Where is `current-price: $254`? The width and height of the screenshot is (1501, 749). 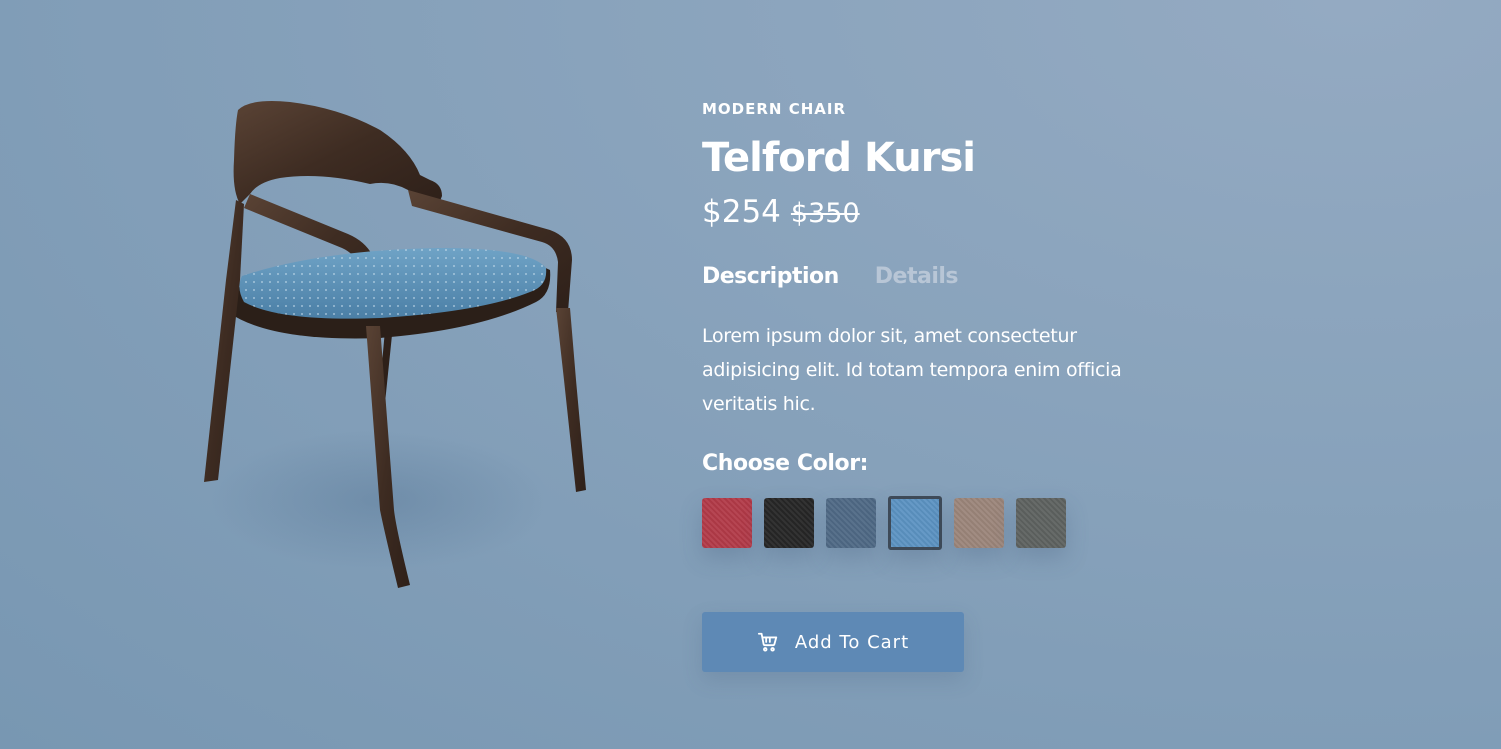 current-price: $254 is located at coordinates (741, 212).